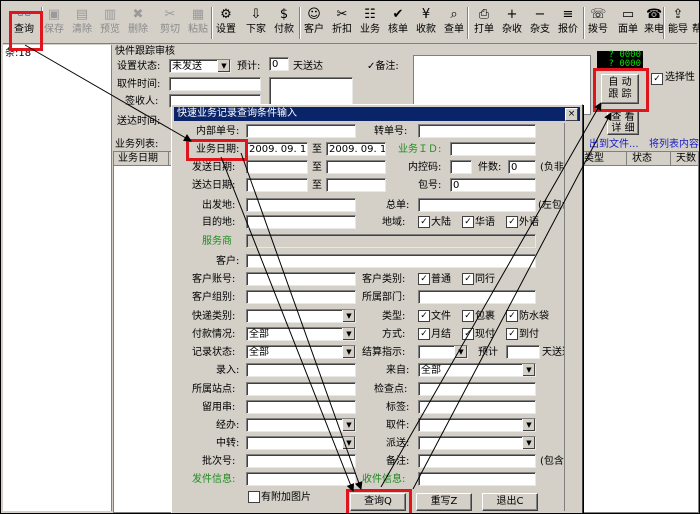 The height and width of the screenshot is (514, 700). What do you see at coordinates (477, 205) in the screenshot?
I see `master-input` at bounding box center [477, 205].